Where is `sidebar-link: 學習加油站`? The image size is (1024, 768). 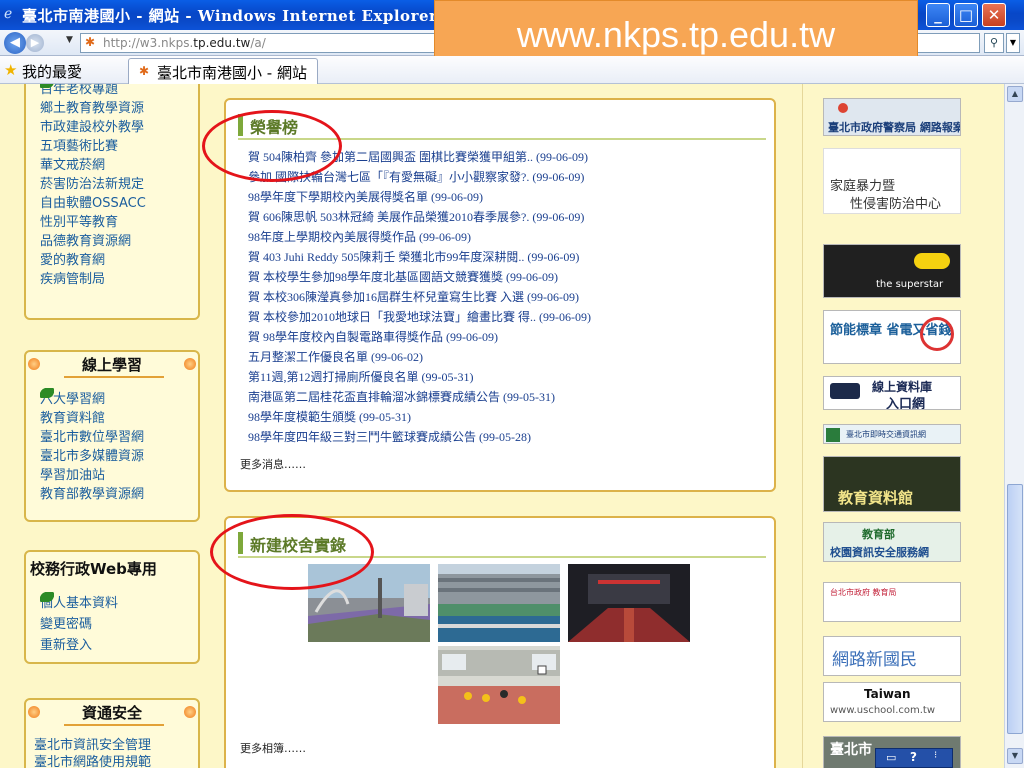 sidebar-link: 學習加油站 is located at coordinates (92, 435).